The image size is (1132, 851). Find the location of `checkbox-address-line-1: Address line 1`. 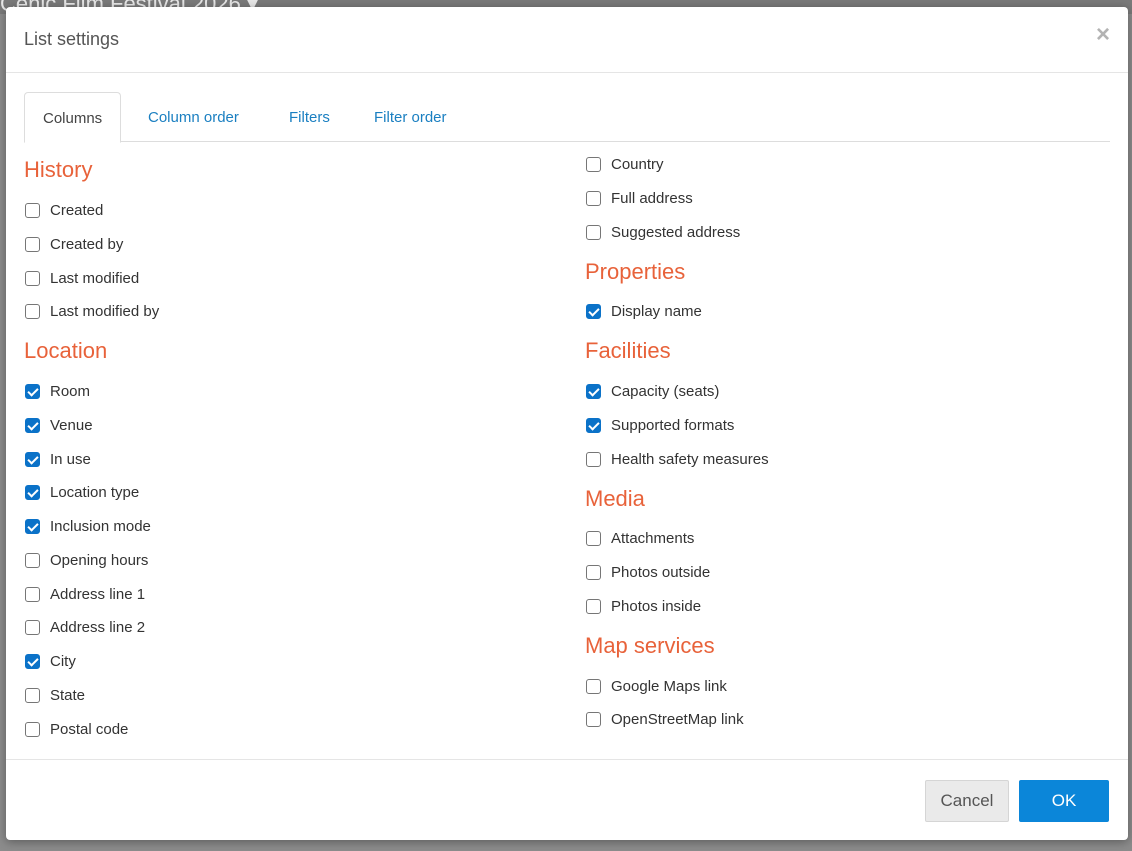

checkbox-address-line-1: Address line 1 is located at coordinates (85, 594).